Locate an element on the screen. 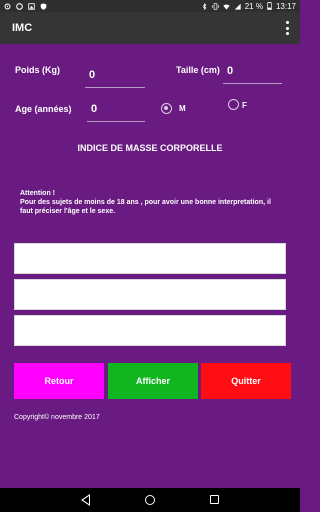 This screenshot has height=512, width=320. app-bar: IMC is located at coordinates (150, 28).